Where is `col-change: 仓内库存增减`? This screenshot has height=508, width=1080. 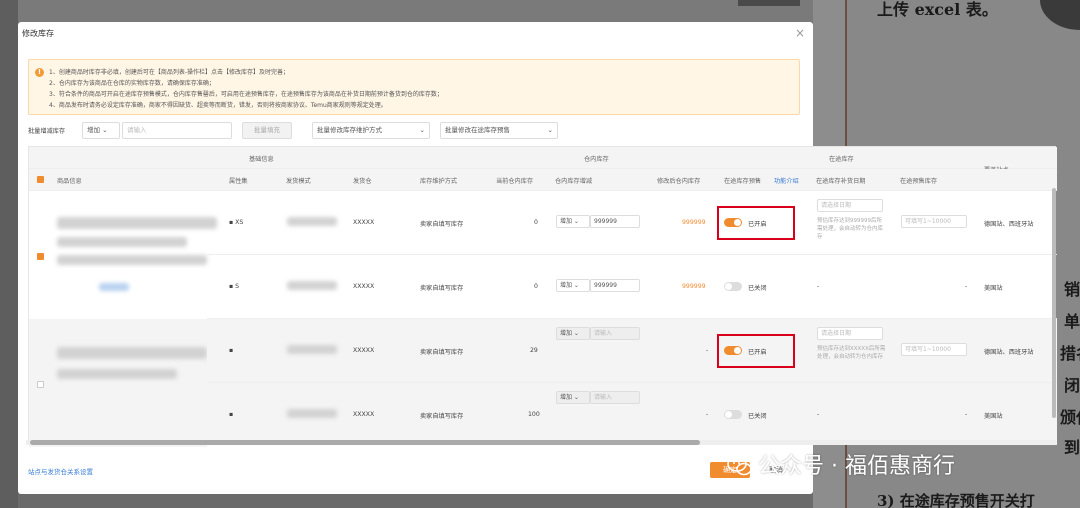
col-change: 仓内库存增减 is located at coordinates (574, 181).